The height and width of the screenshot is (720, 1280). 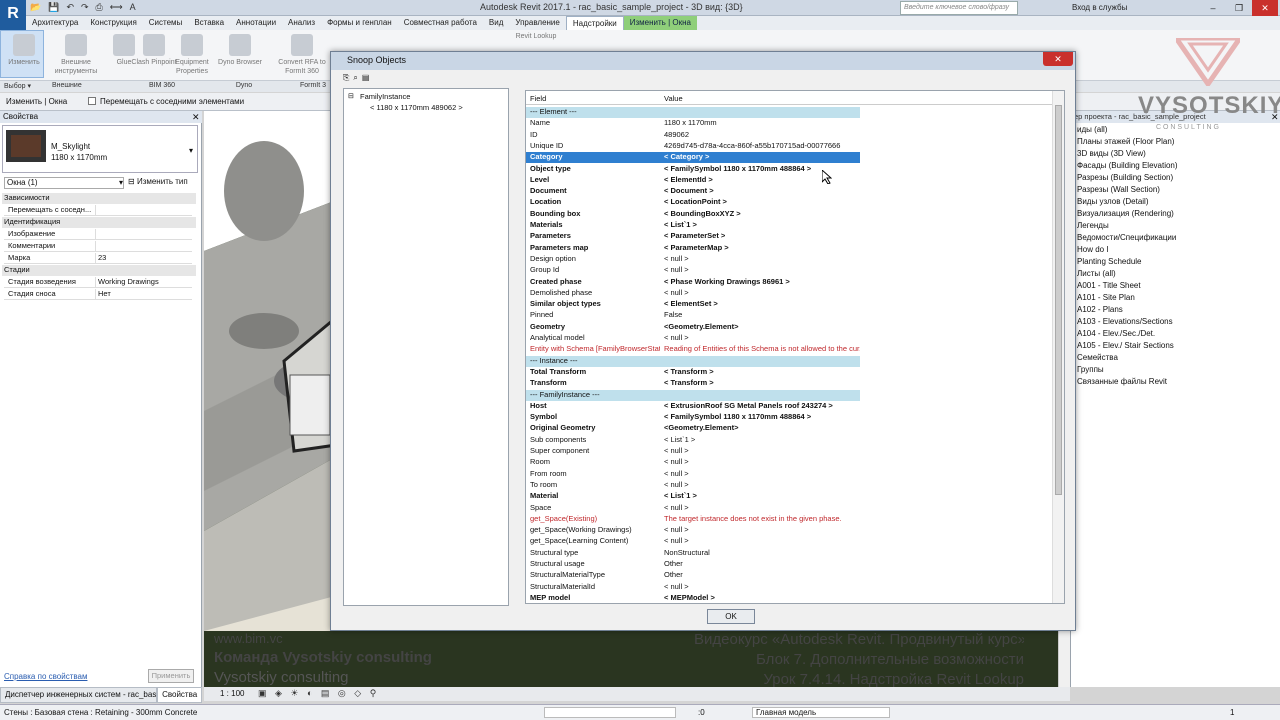 I want to click on ribbon-tab: Конструкция, so click(x=113, y=23).